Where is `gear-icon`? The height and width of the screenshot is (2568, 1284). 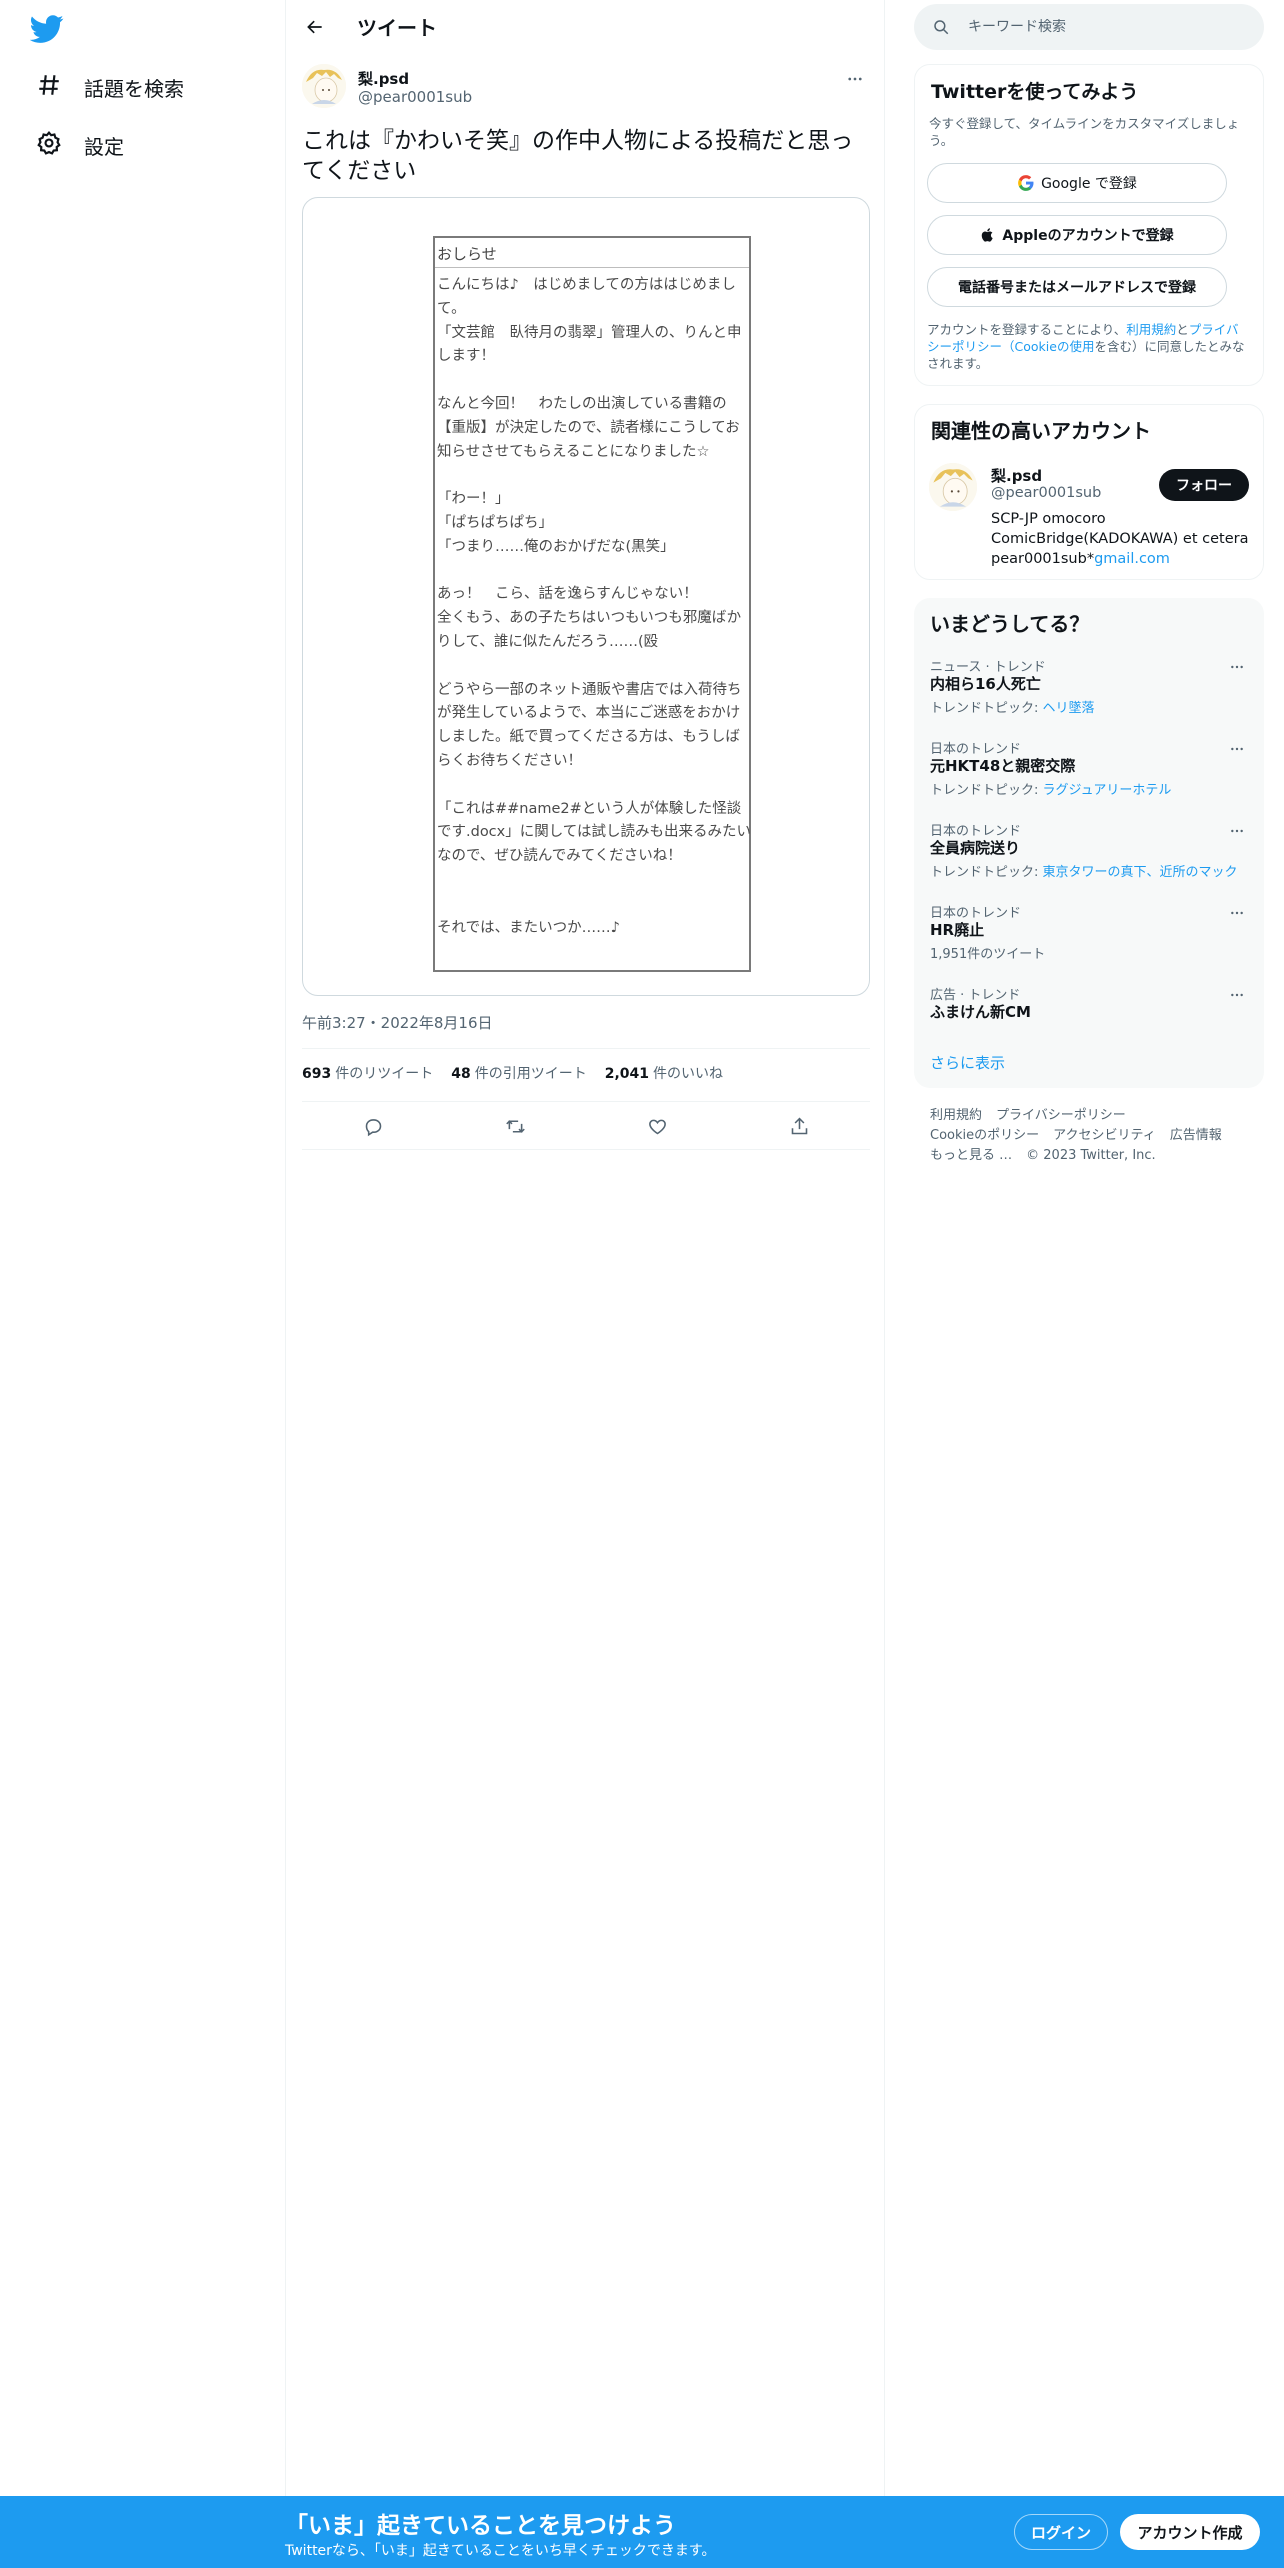 gear-icon is located at coordinates (49, 145).